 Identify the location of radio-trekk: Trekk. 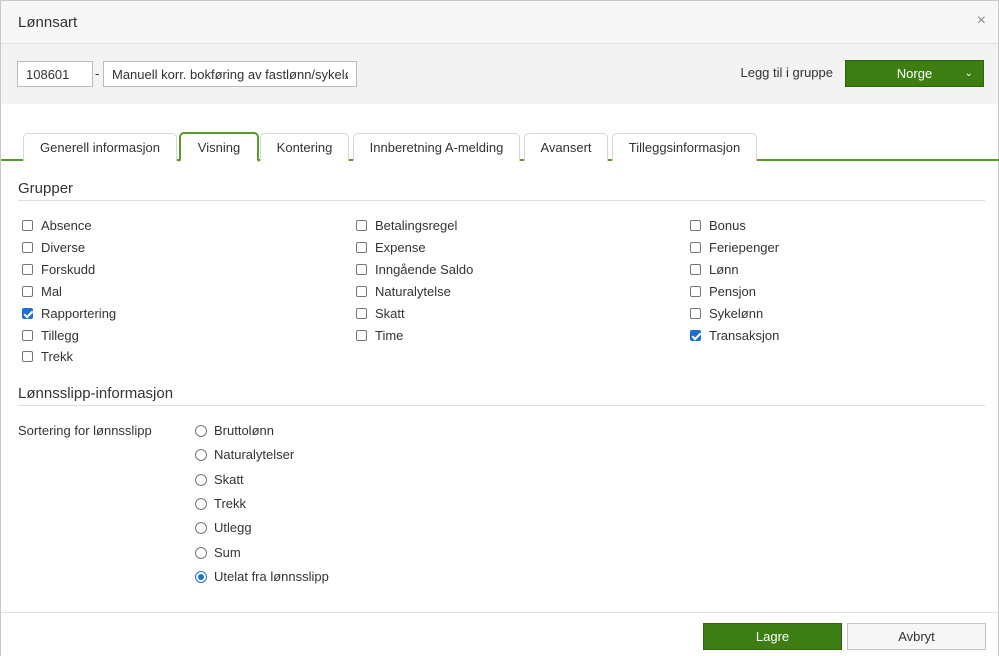
(220, 503).